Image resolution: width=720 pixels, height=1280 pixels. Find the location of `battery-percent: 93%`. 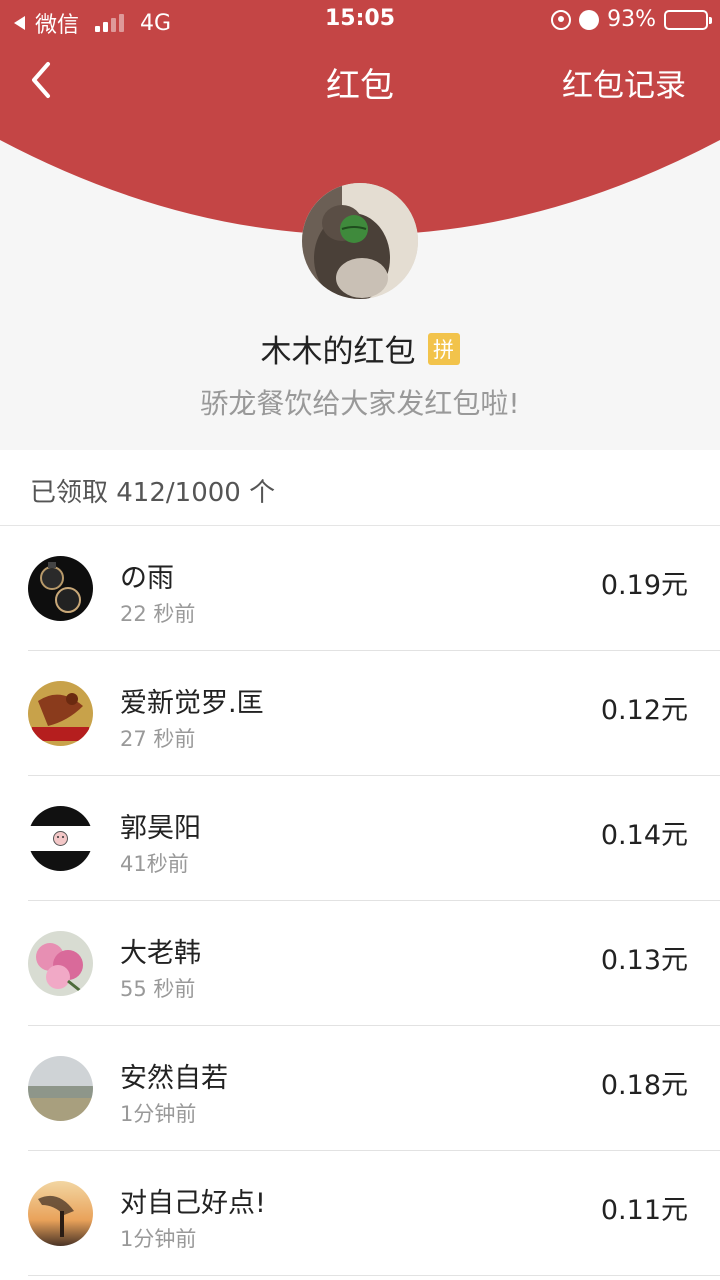

battery-percent: 93% is located at coordinates (631, 19).